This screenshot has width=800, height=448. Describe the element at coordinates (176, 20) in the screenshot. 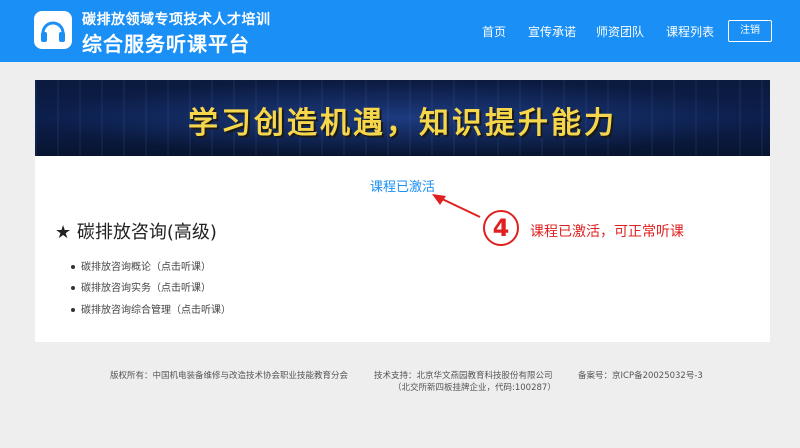

I see `brand-subtitle: 碳排放领域专项技术人才培训` at that location.